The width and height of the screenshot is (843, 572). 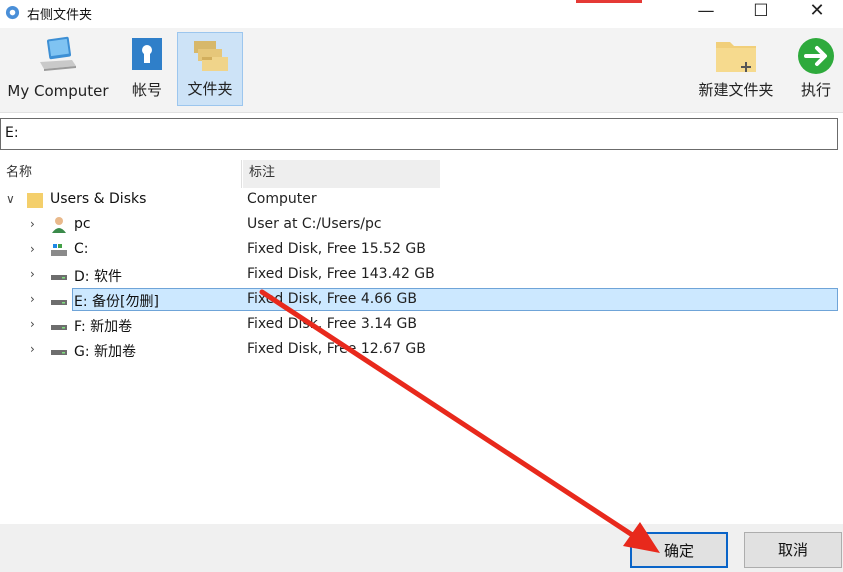 What do you see at coordinates (817, 12) in the screenshot?
I see `close-button: ✕` at bounding box center [817, 12].